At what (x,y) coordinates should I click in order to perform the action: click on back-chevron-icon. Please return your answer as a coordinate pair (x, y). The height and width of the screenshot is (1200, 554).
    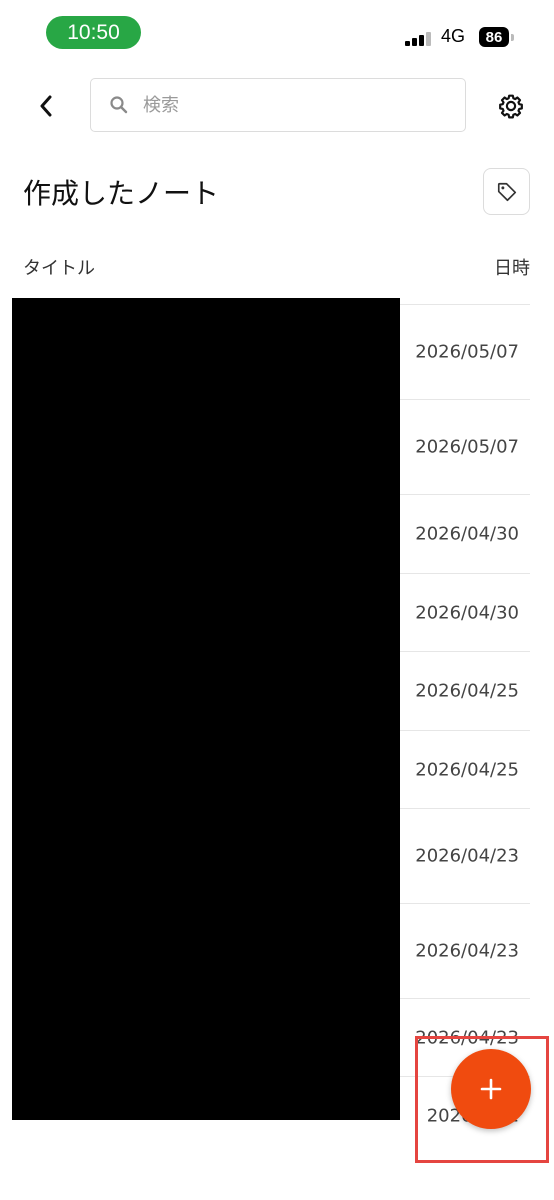
    Looking at the image, I should click on (46, 106).